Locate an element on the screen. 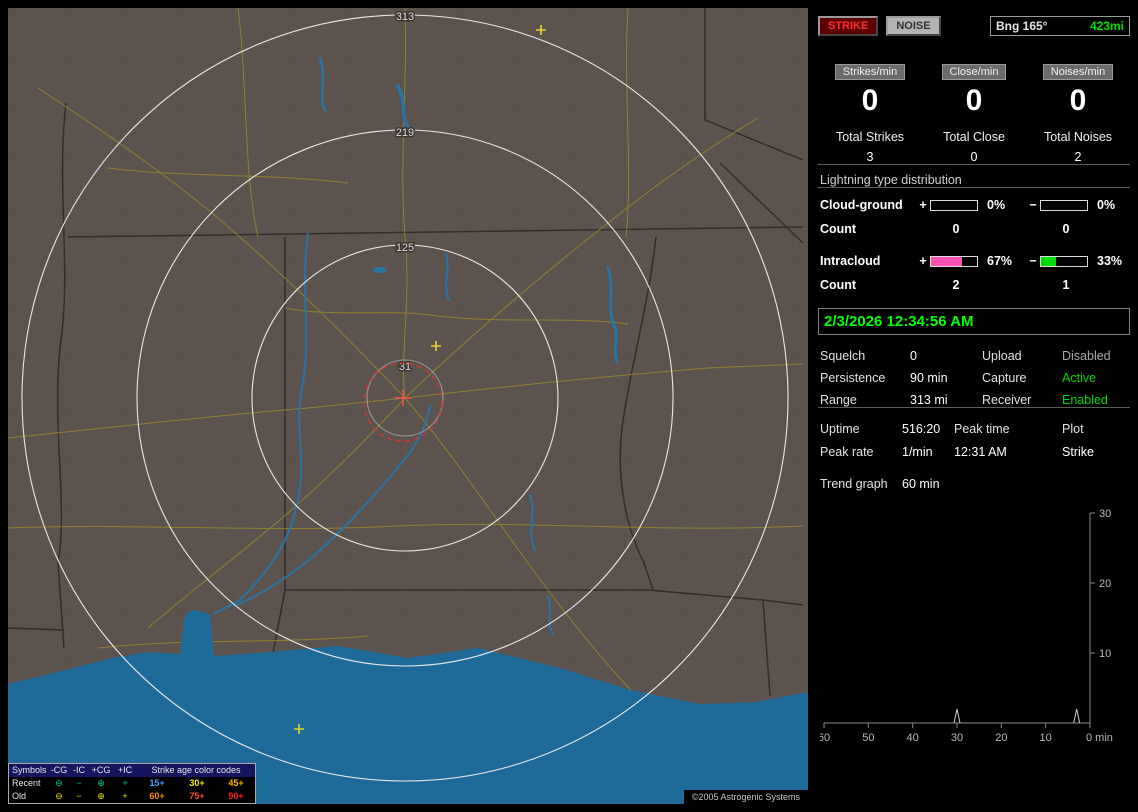 This screenshot has height=812, width=1138. y-tick-label: 20 is located at coordinates (1105, 584).